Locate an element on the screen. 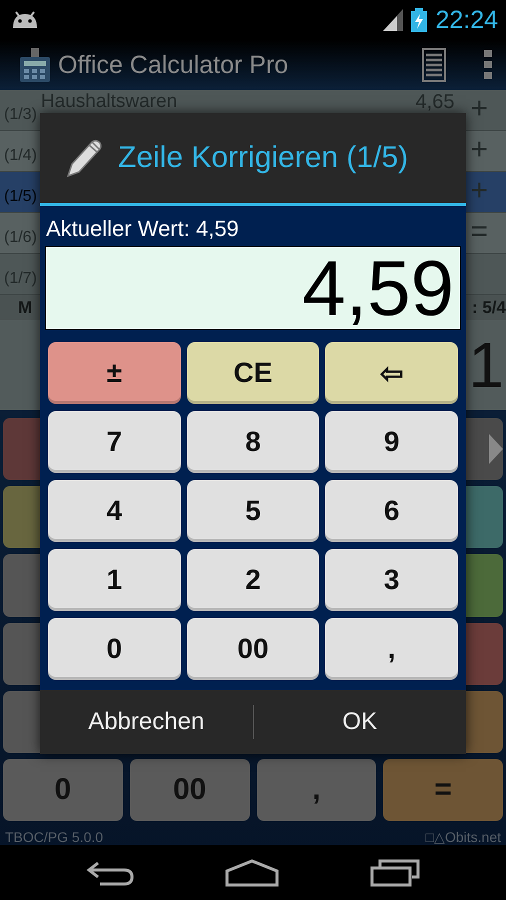  row-index: (1/6) is located at coordinates (20, 238).